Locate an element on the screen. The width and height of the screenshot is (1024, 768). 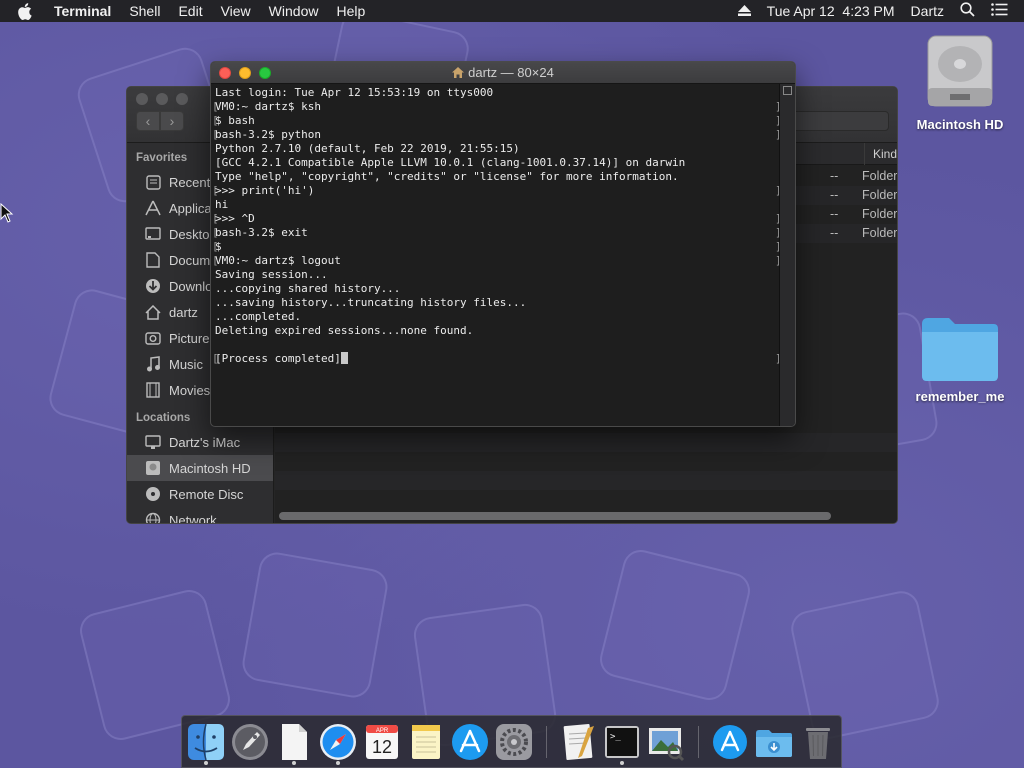
pictures-icon is located at coordinates (153, 338).